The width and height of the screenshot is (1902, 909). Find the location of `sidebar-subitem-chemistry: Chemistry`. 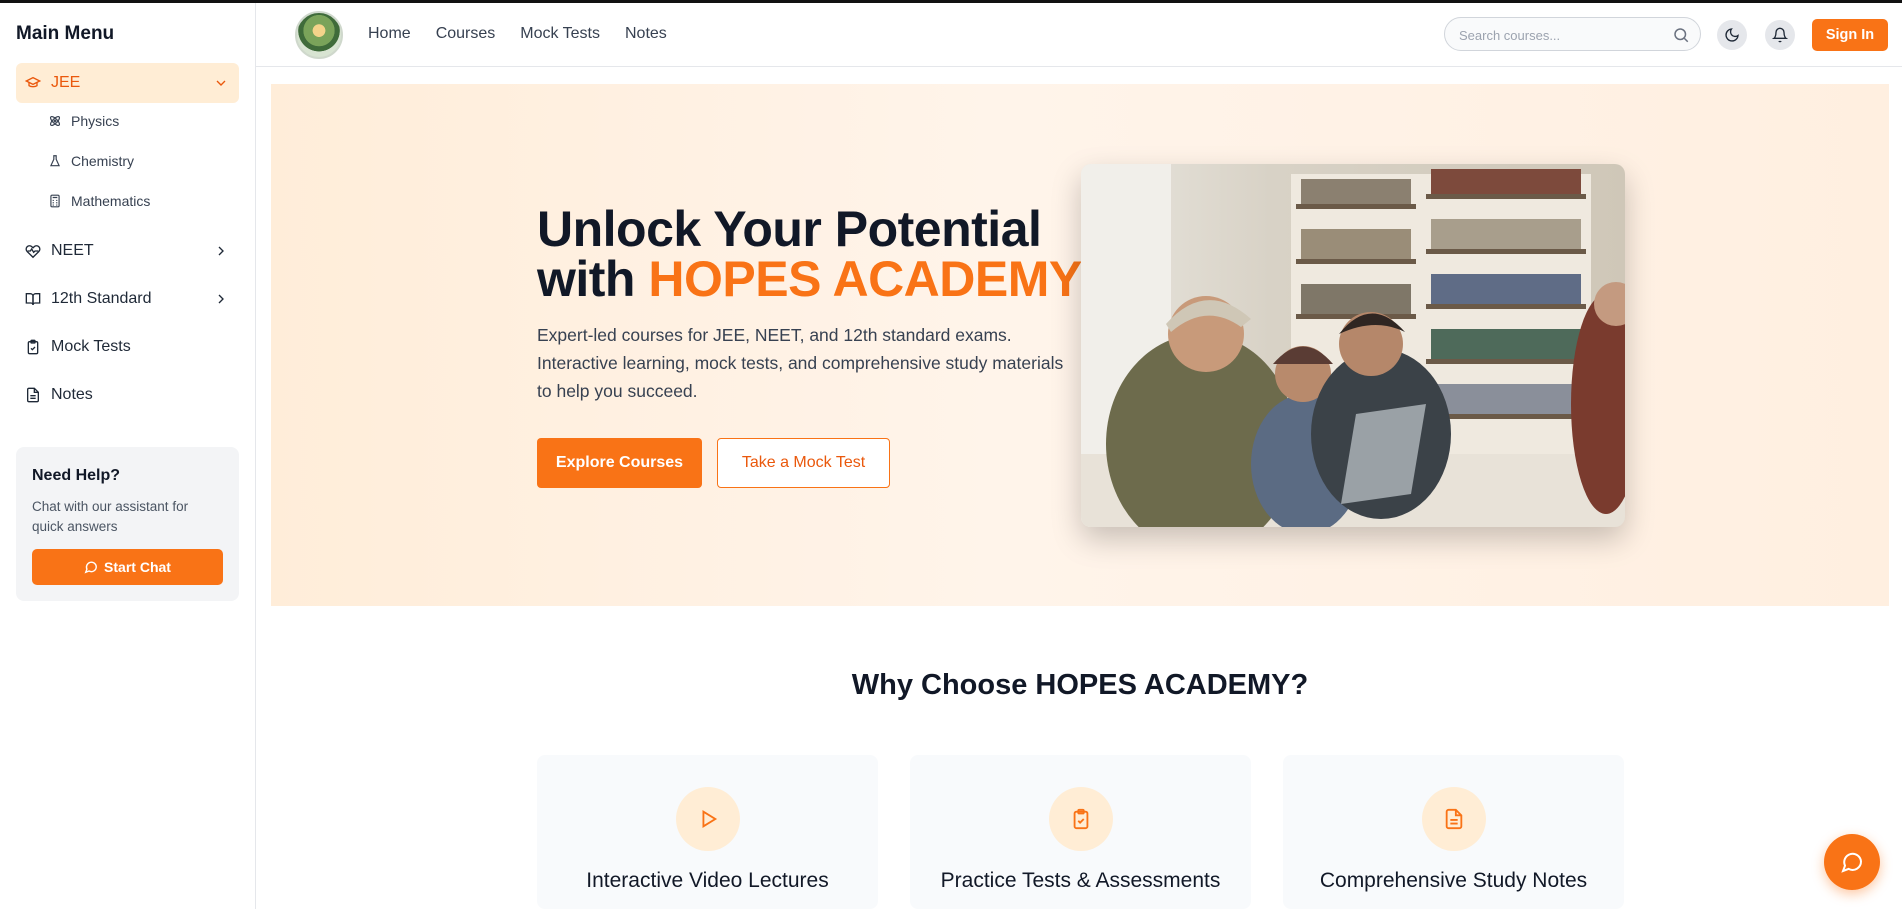

sidebar-subitem-chemistry: Chemistry is located at coordinates (91, 161).